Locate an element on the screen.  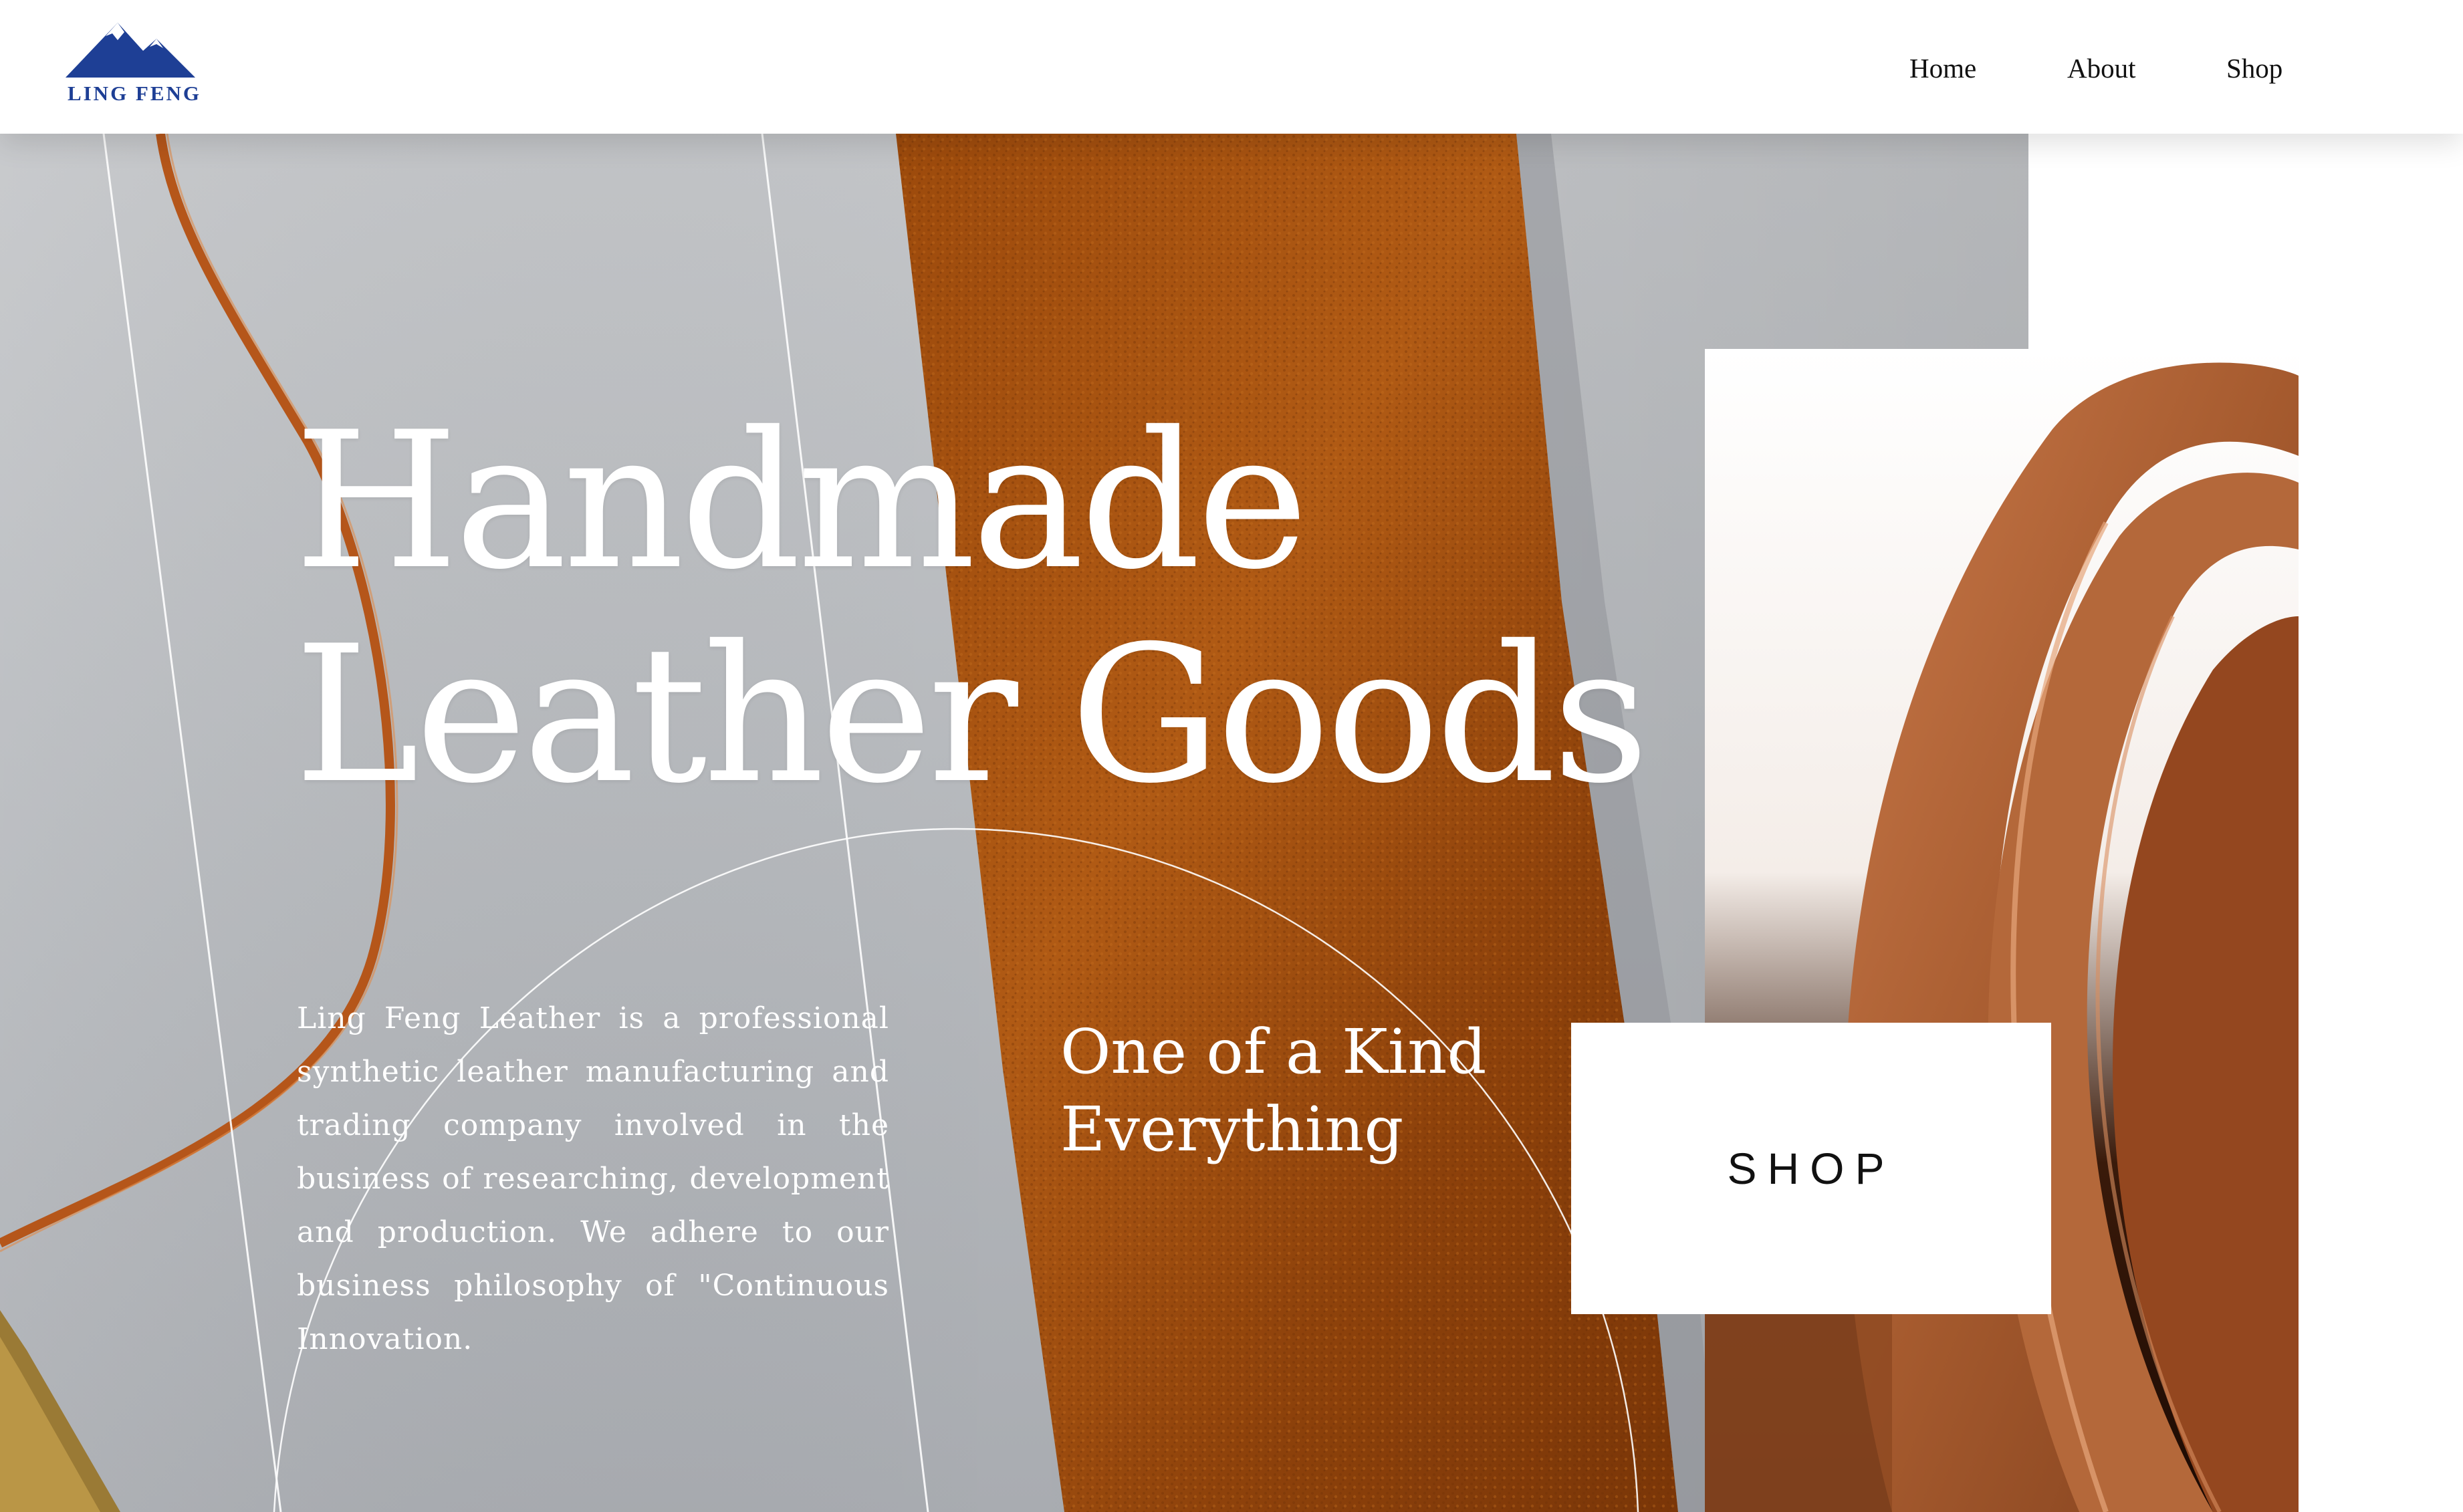
nav-about: About is located at coordinates (2101, 68).